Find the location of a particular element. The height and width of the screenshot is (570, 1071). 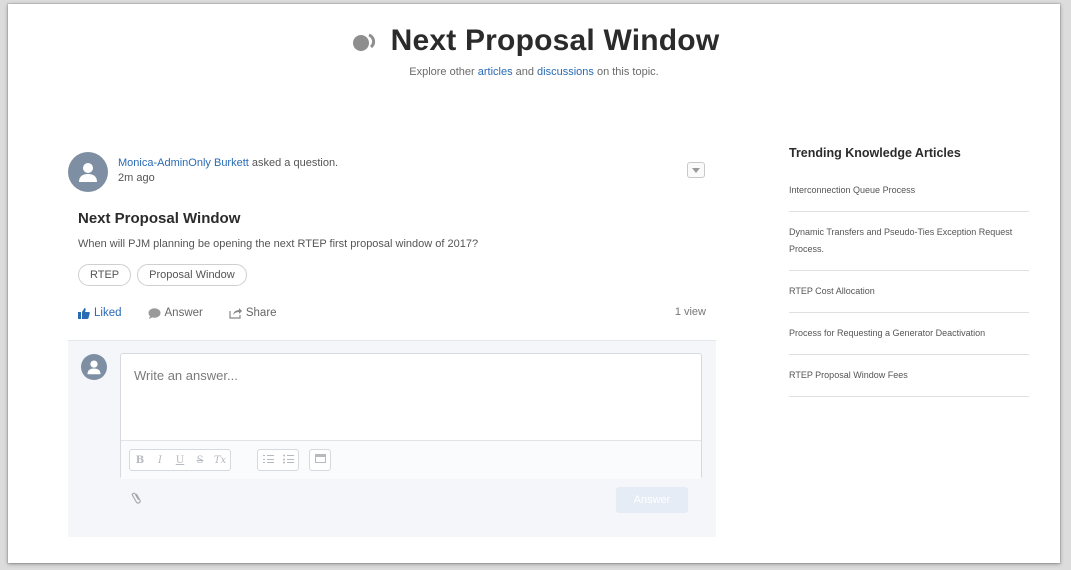

view-count: 1 view is located at coordinates (690, 312).